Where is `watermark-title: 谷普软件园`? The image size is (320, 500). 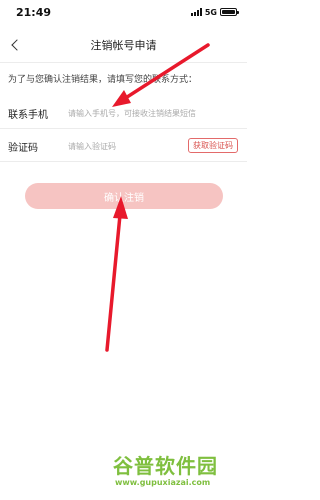
watermark-title: 谷普软件园 is located at coordinates (165, 466).